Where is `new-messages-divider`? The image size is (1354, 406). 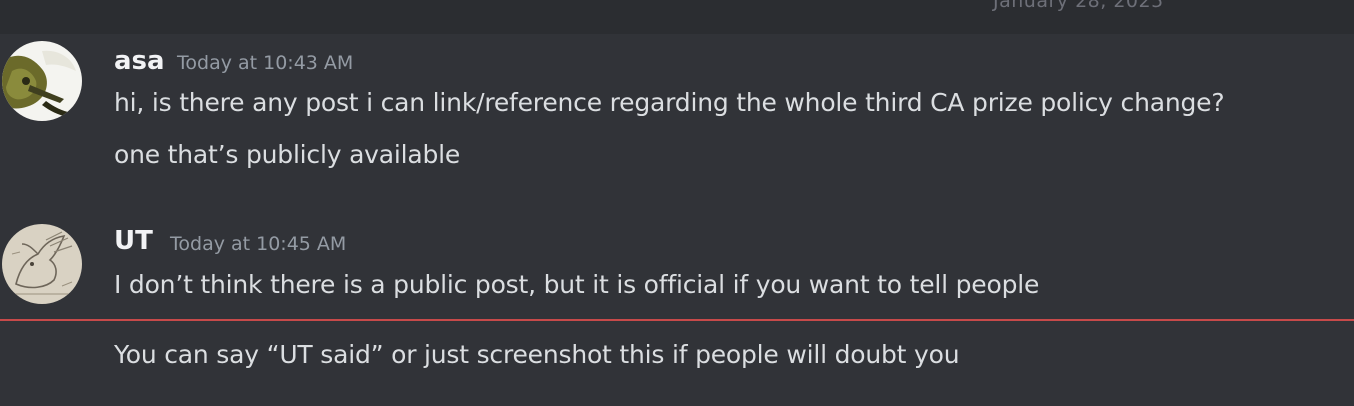
new-messages-divider is located at coordinates (677, 320).